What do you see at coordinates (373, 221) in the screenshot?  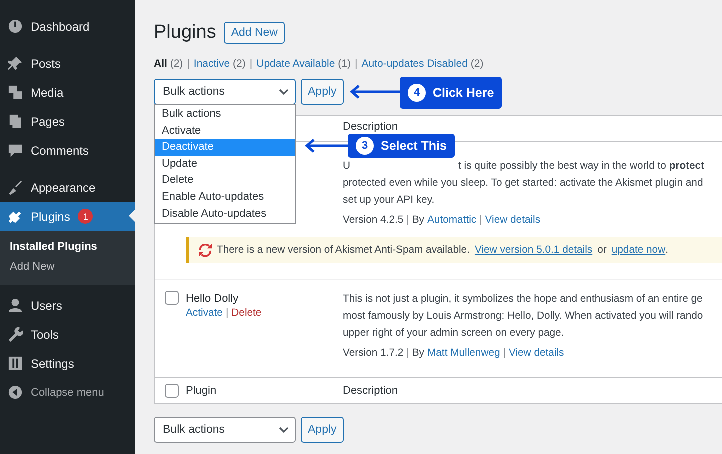 I see `meta-text: Version 4.2.5` at bounding box center [373, 221].